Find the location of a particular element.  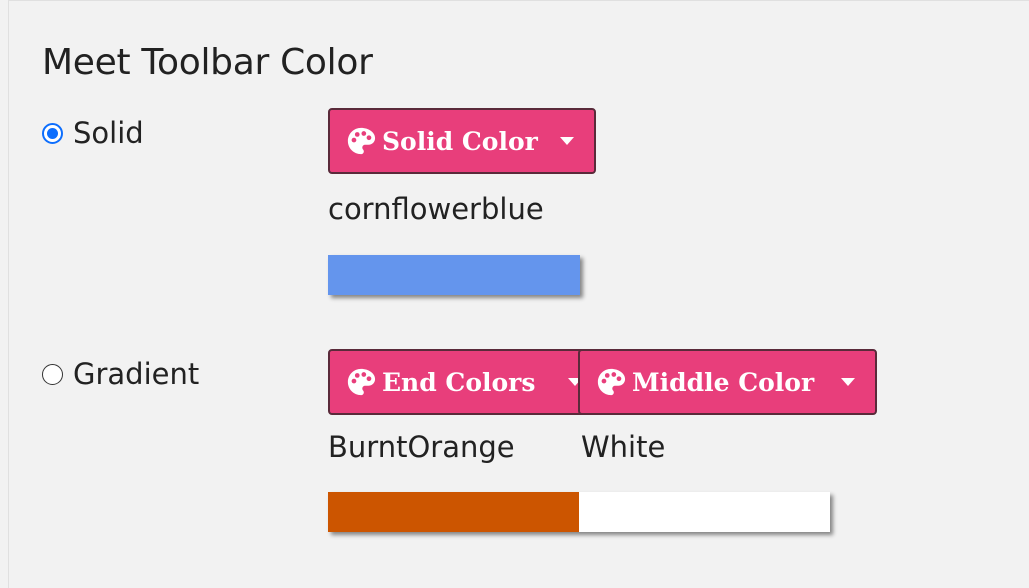

solid-radio-option: Solid is located at coordinates (93, 133).